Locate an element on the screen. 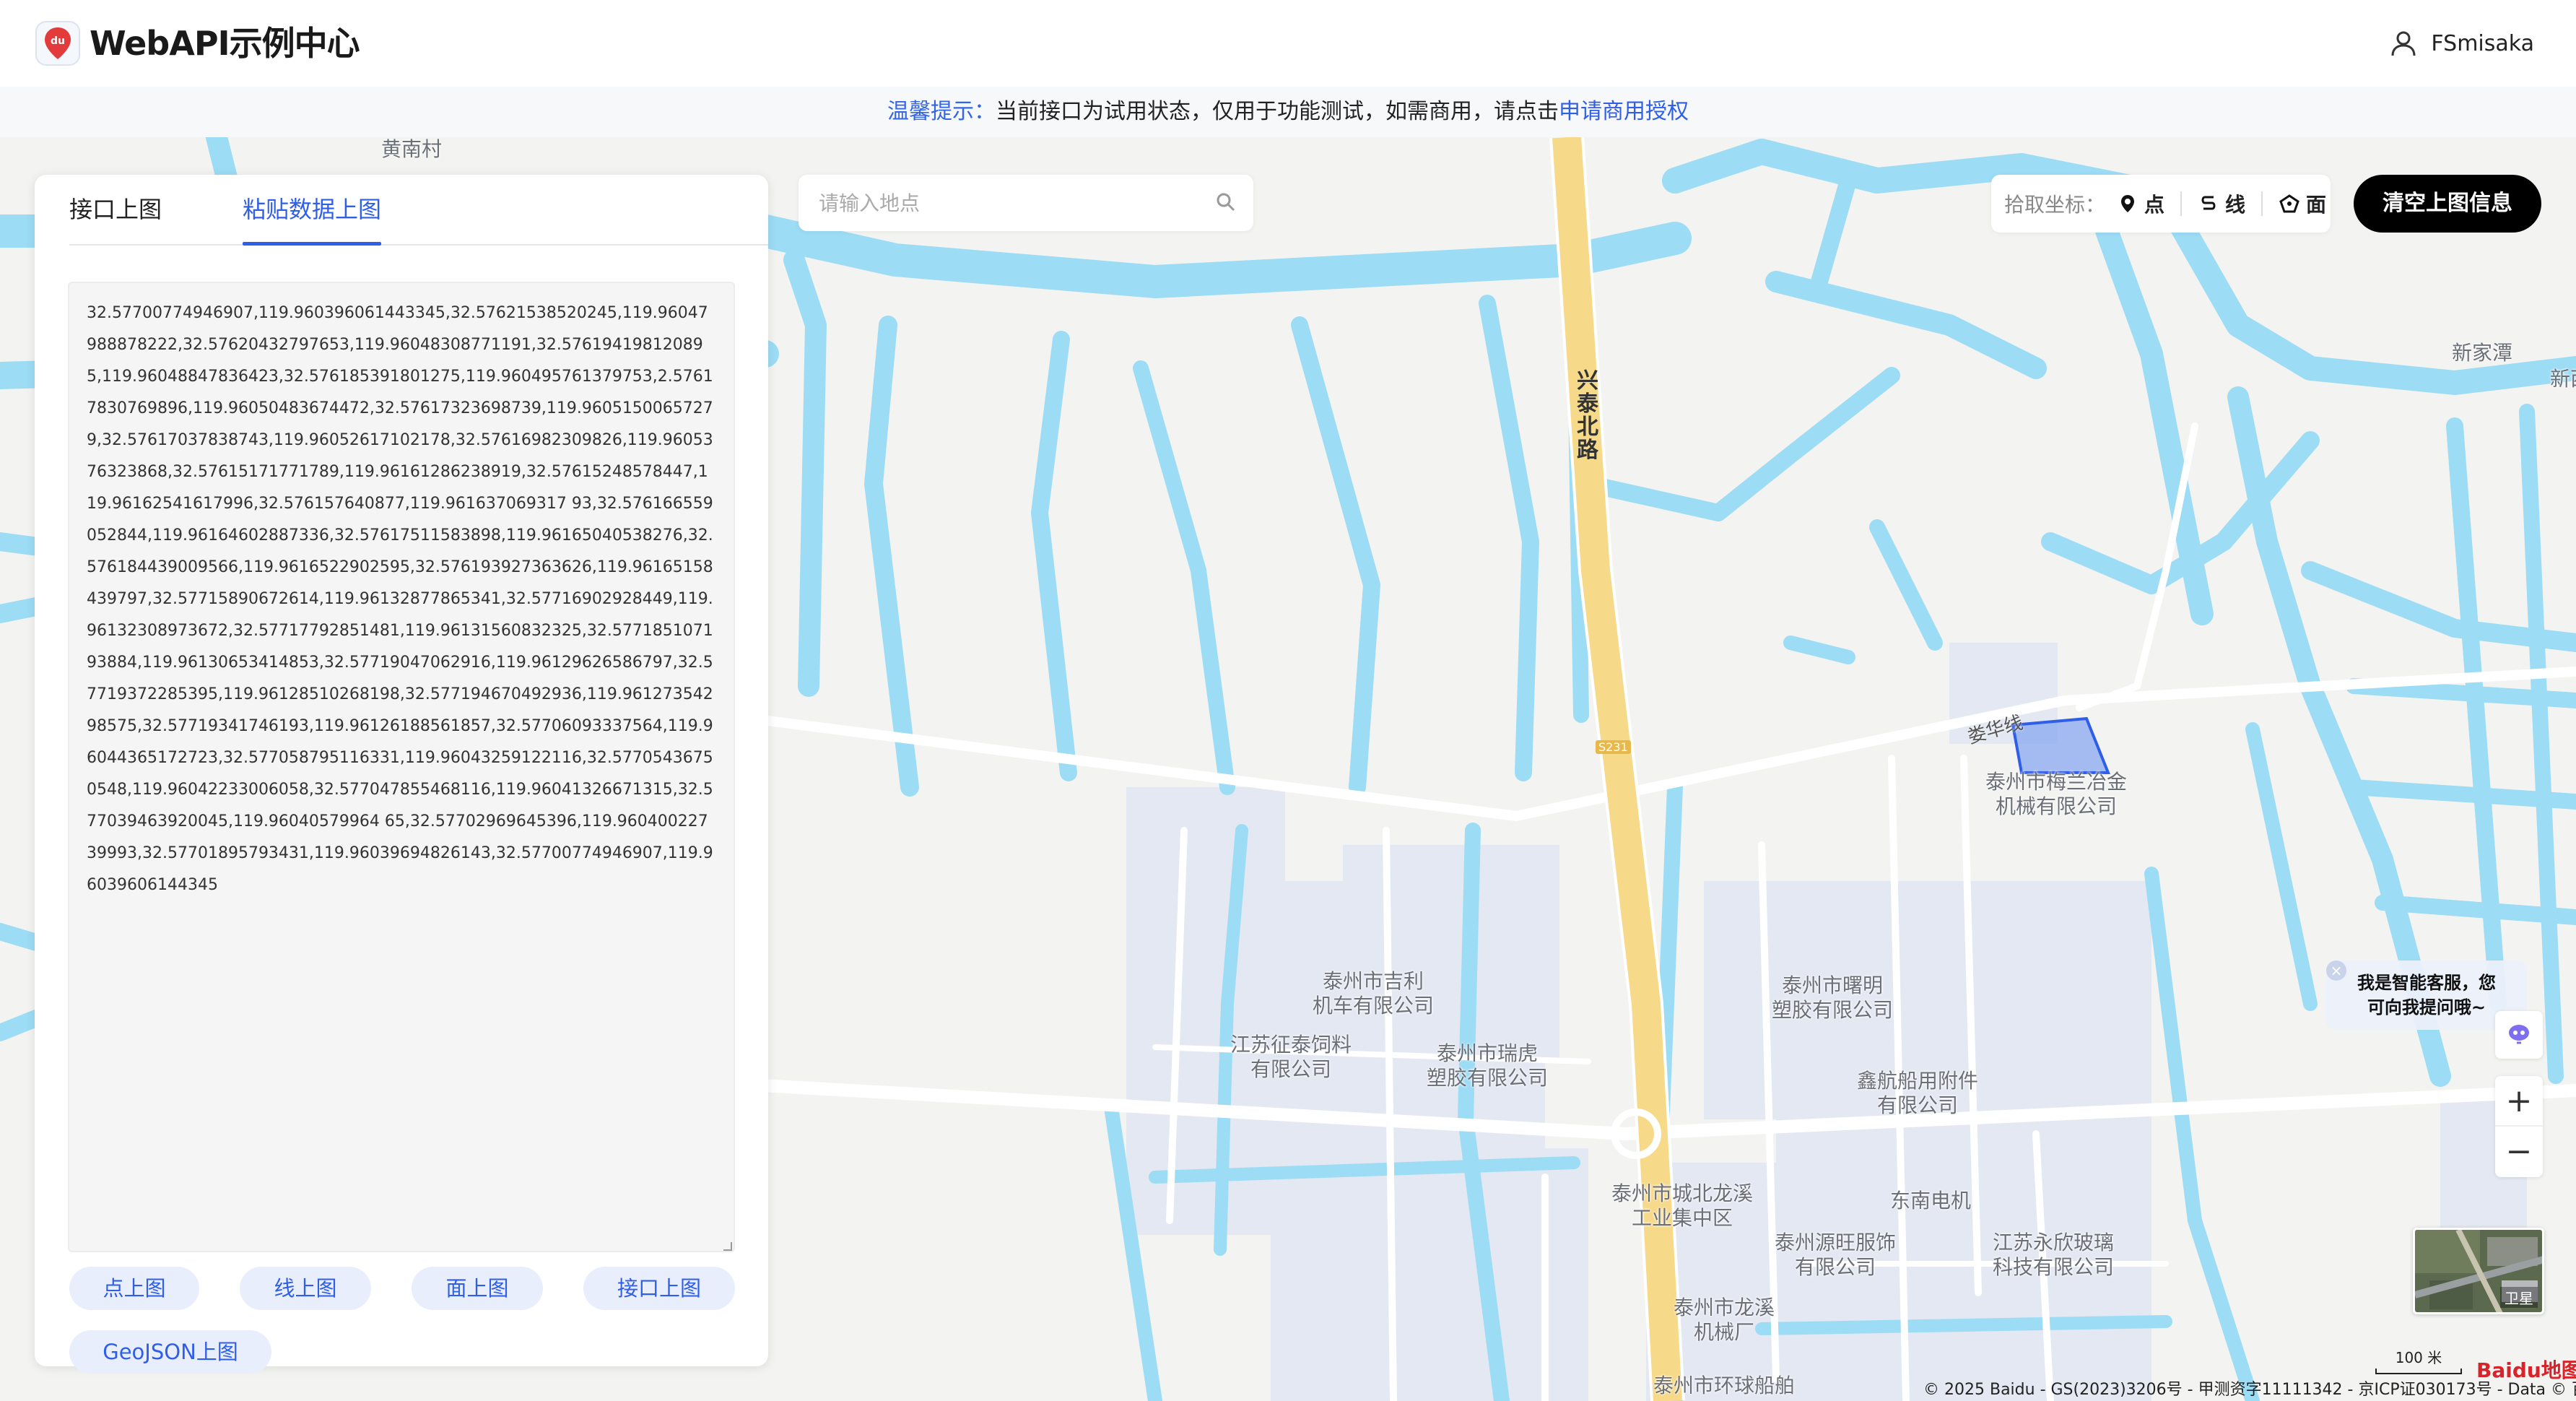 This screenshot has width=2576, height=1401. location-search is located at coordinates (1026, 203).